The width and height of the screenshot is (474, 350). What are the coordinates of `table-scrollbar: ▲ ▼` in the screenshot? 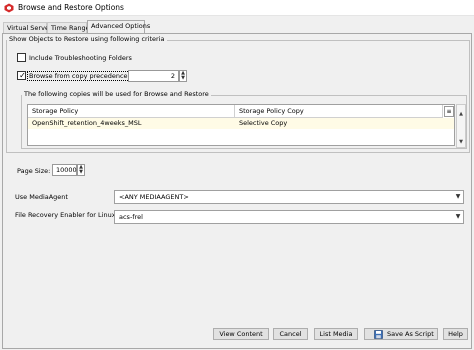 It's located at (461, 126).